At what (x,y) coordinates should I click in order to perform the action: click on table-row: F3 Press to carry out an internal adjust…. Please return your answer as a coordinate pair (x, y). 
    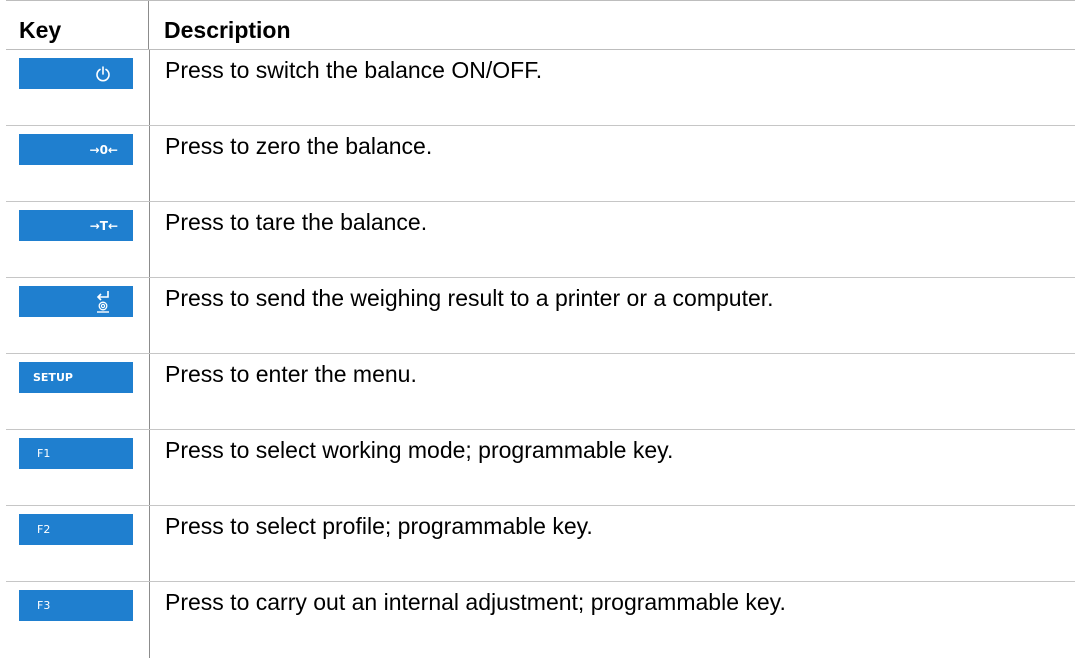
    Looking at the image, I should click on (540, 620).